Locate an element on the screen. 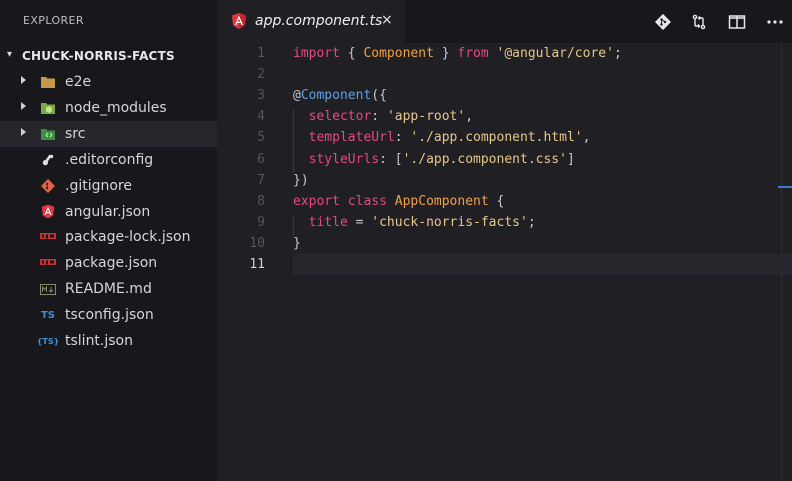 The width and height of the screenshot is (792, 481). tree-item-label: package.json is located at coordinates (111, 263).